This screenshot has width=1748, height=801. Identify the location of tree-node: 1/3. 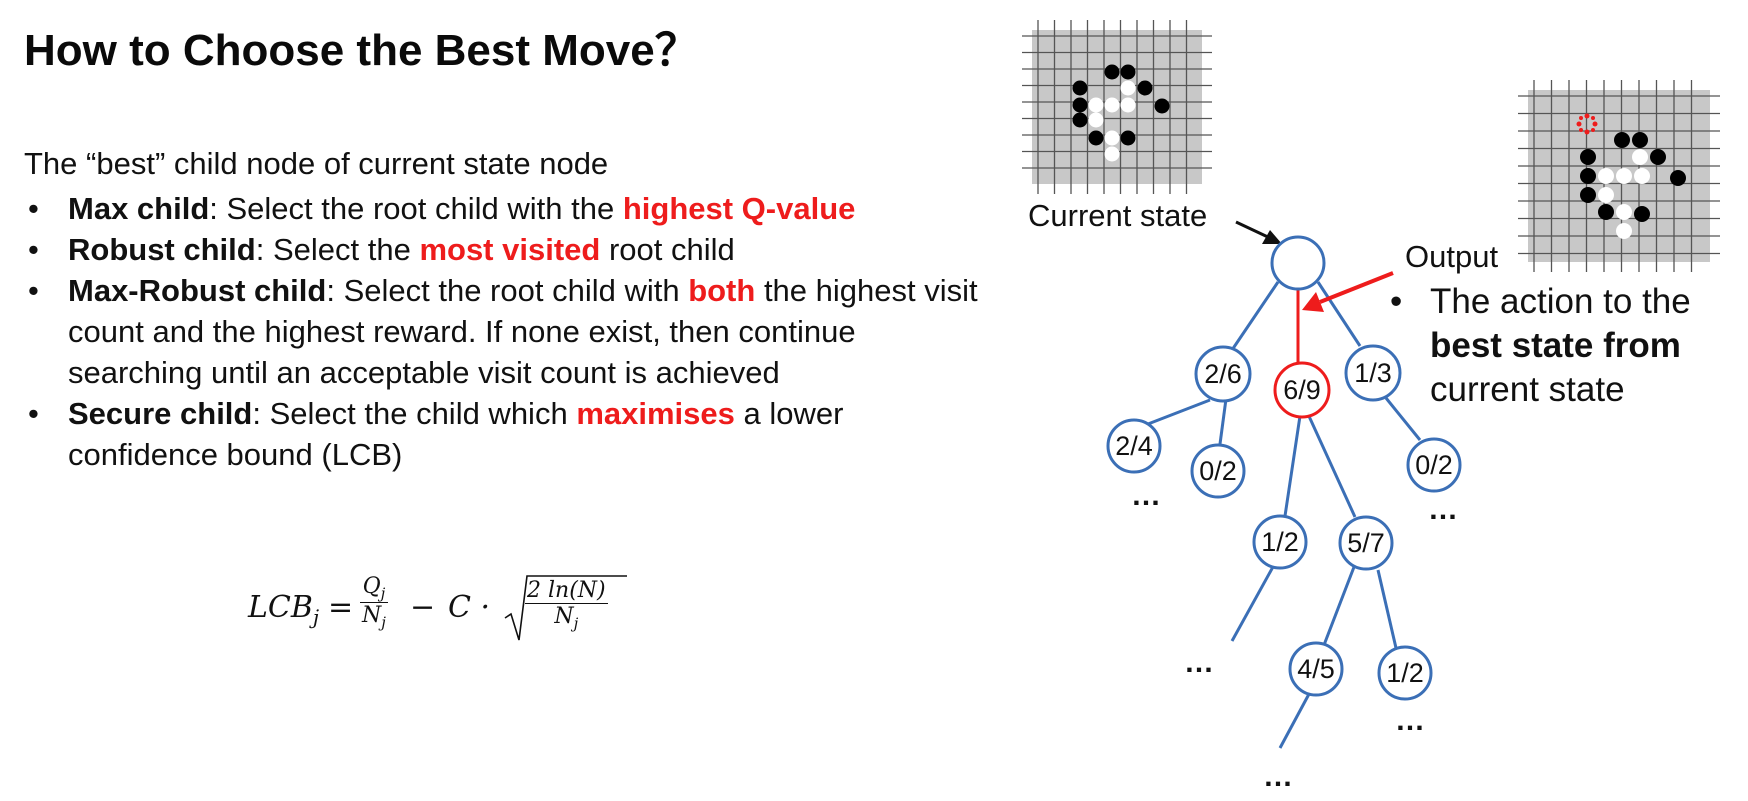
(1373, 373).